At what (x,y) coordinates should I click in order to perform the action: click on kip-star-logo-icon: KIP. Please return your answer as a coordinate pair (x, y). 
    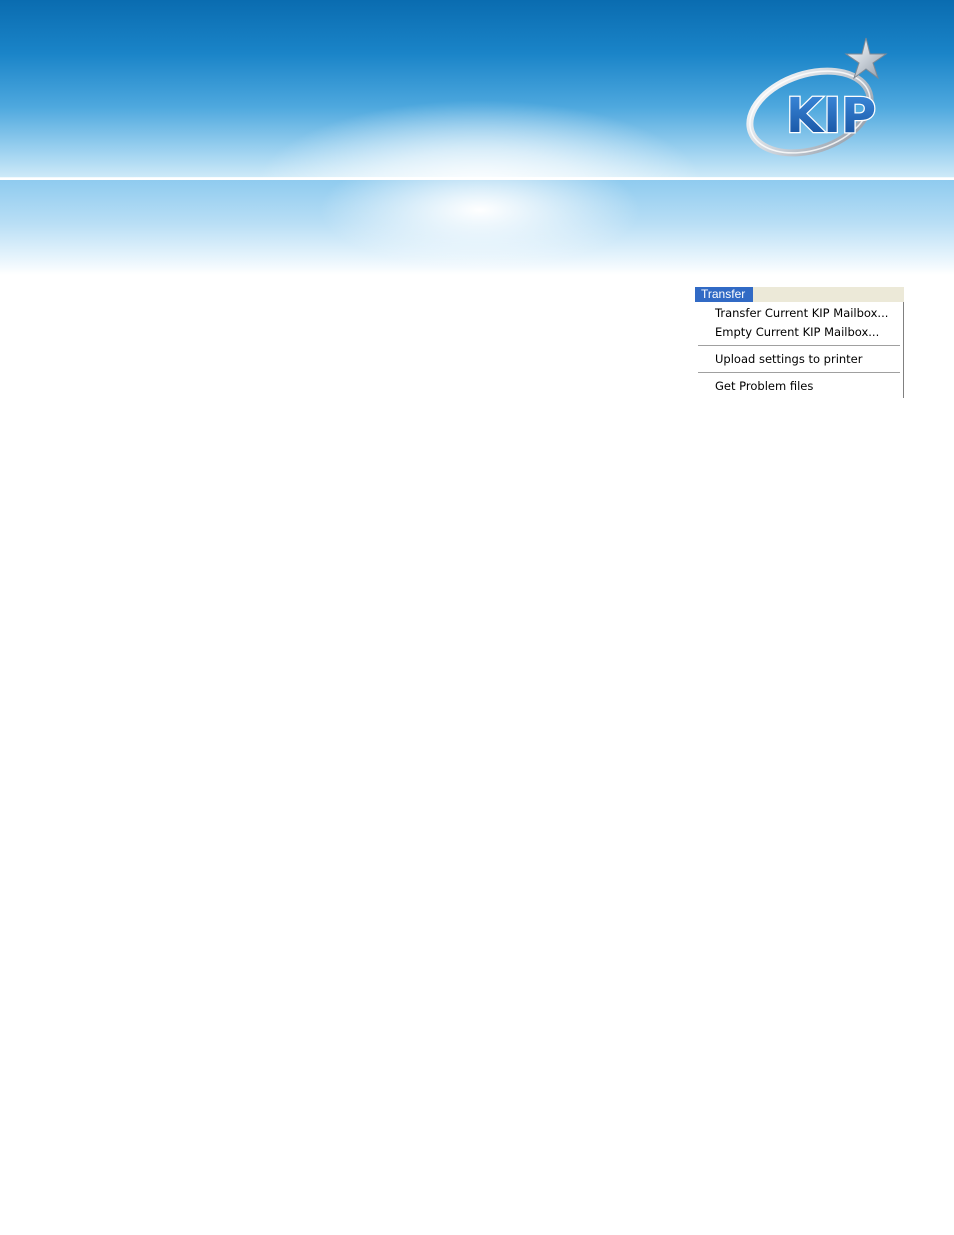
    Looking at the image, I should click on (817, 95).